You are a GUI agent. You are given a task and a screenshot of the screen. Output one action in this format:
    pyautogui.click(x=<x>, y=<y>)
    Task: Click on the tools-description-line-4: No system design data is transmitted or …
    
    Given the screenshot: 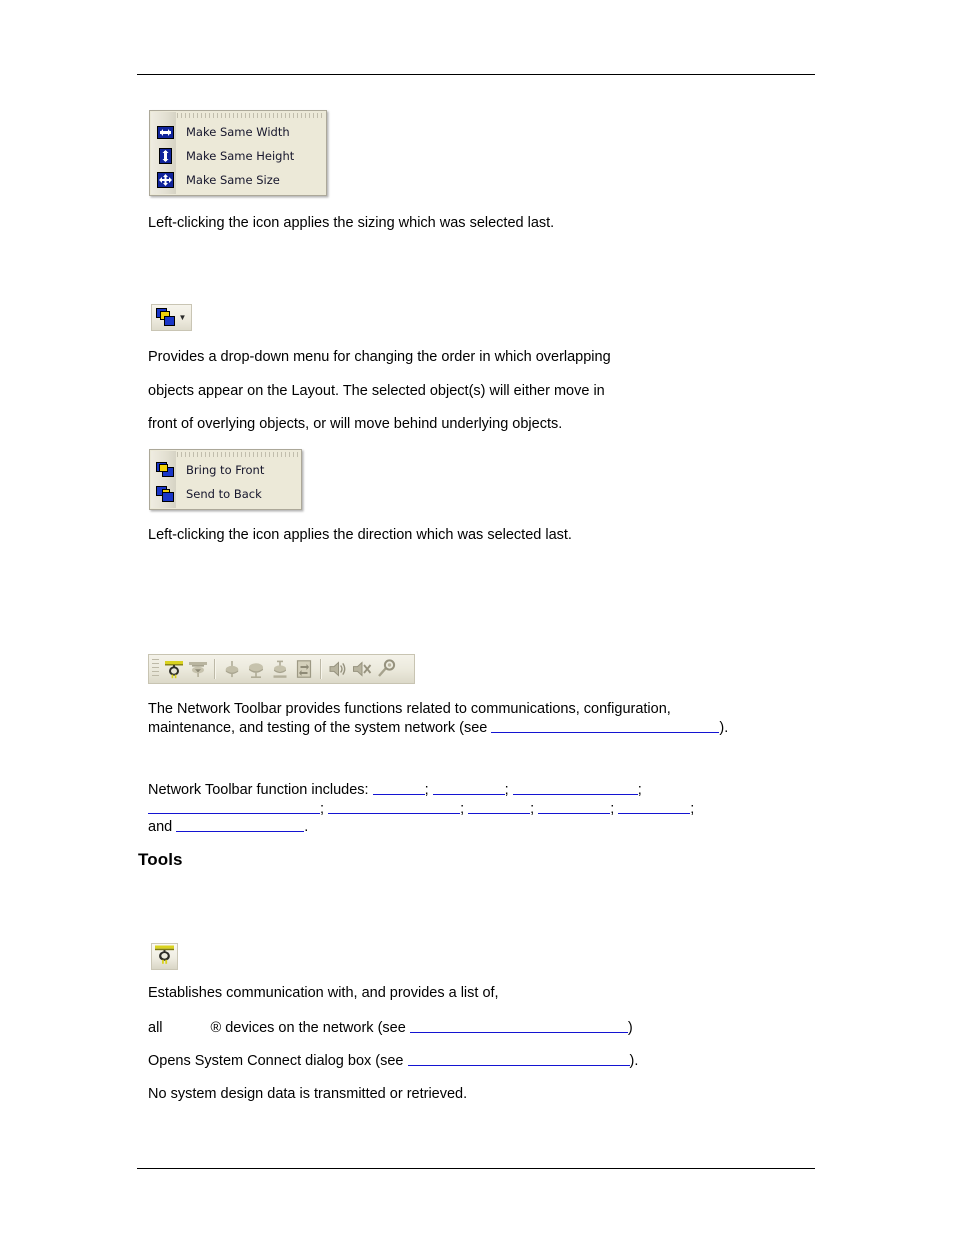 What is the action you would take?
    pyautogui.click(x=308, y=1094)
    